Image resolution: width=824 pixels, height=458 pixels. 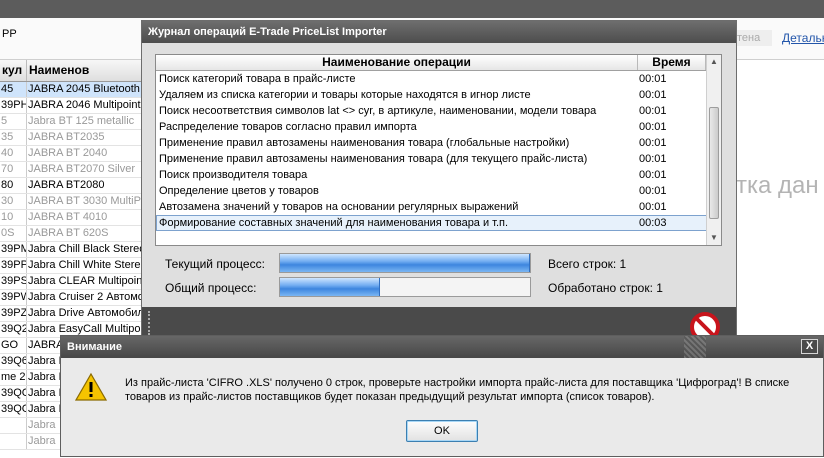 I want to click on cell-name: JABRA BT 3030 MultiPoin, so click(x=86, y=201).